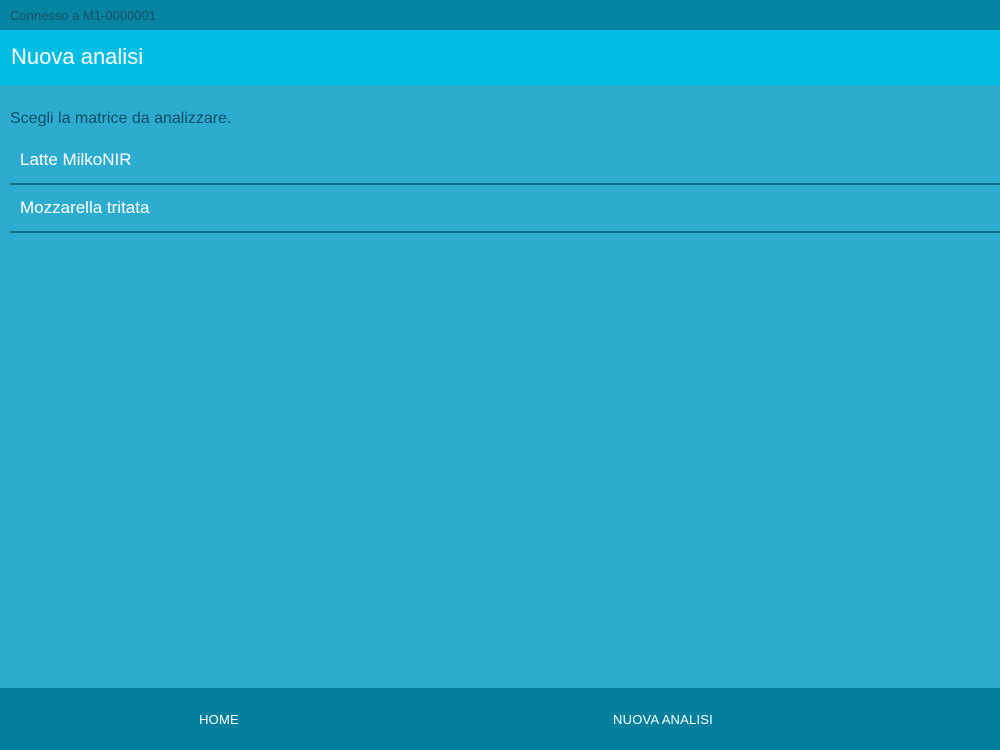  I want to click on matrix-item-mozzarella-tritata: Mozzarella tritata, so click(505, 209).